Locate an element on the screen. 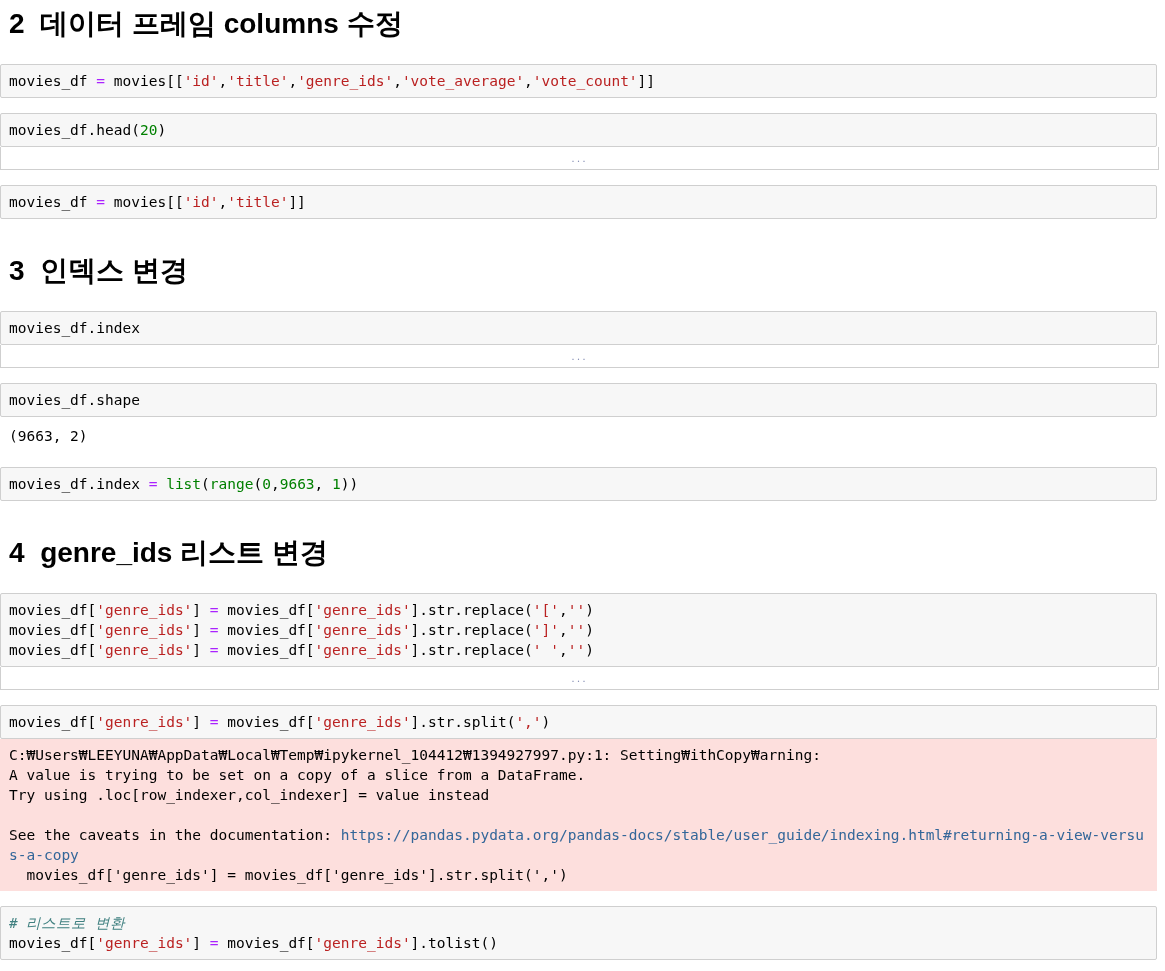 The width and height of the screenshot is (1165, 971). code-cell: movies_df['genre_ids'] = movies_df['genre_ids'].str.split(',') is located at coordinates (578, 722).